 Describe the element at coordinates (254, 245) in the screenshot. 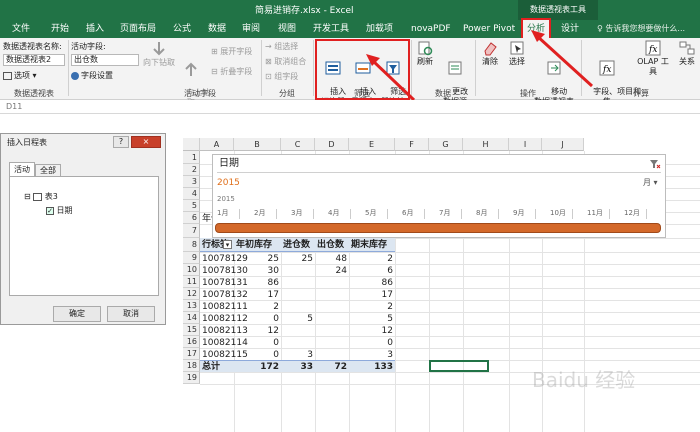

I see `pivot-header-1: 年初库存` at that location.